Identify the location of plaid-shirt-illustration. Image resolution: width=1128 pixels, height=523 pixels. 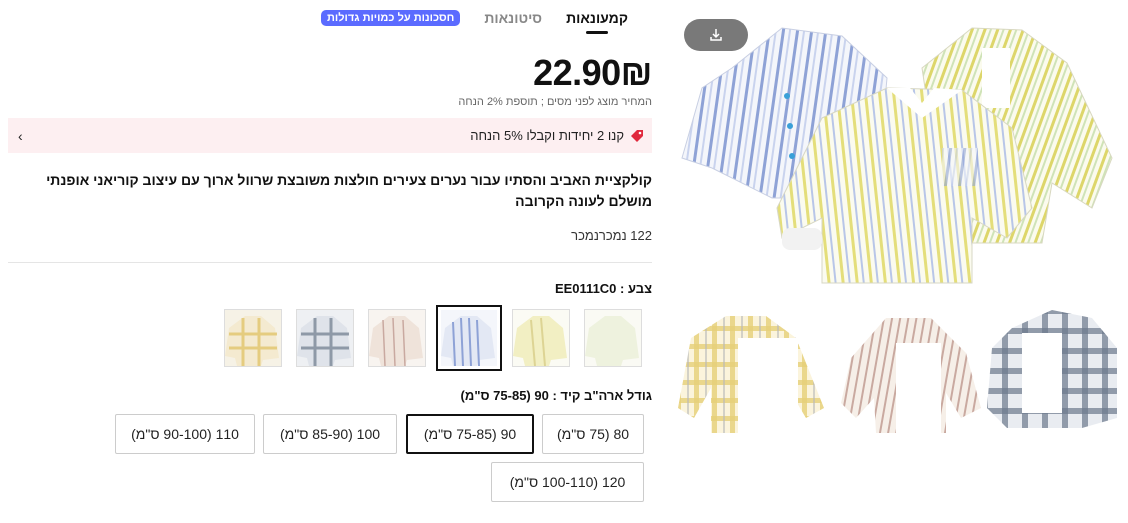
(751, 374).